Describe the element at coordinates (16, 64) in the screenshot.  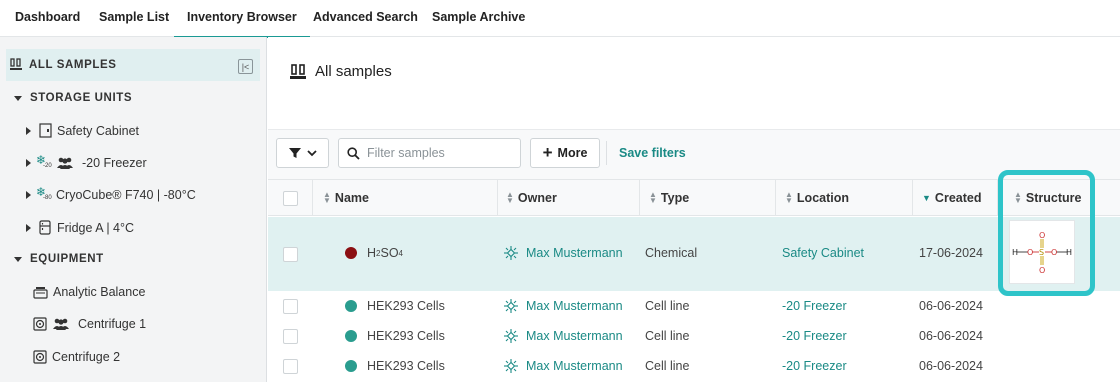
I see `sample-tubes-icon` at that location.